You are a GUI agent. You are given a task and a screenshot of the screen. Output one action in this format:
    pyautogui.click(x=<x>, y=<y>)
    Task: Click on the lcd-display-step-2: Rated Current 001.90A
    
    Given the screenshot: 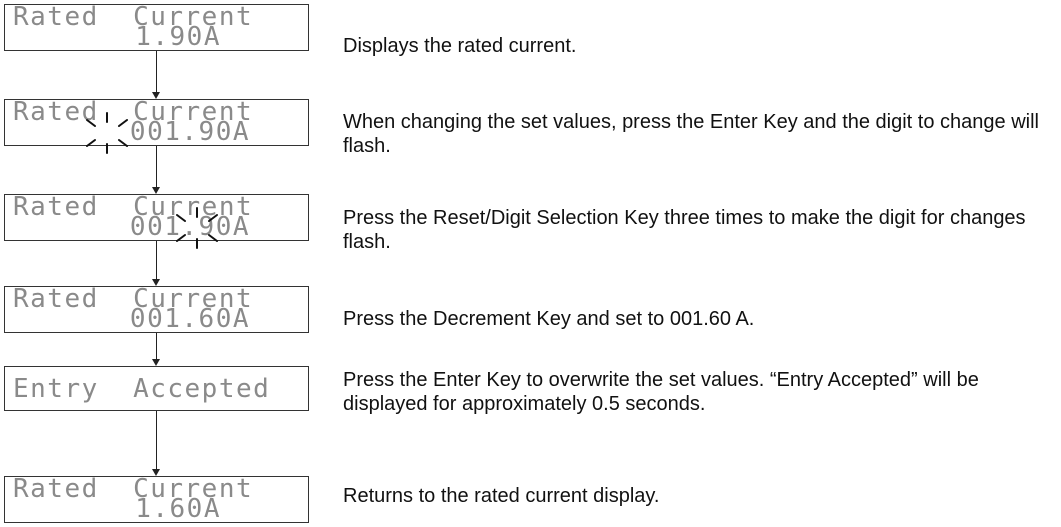 What is the action you would take?
    pyautogui.click(x=156, y=122)
    